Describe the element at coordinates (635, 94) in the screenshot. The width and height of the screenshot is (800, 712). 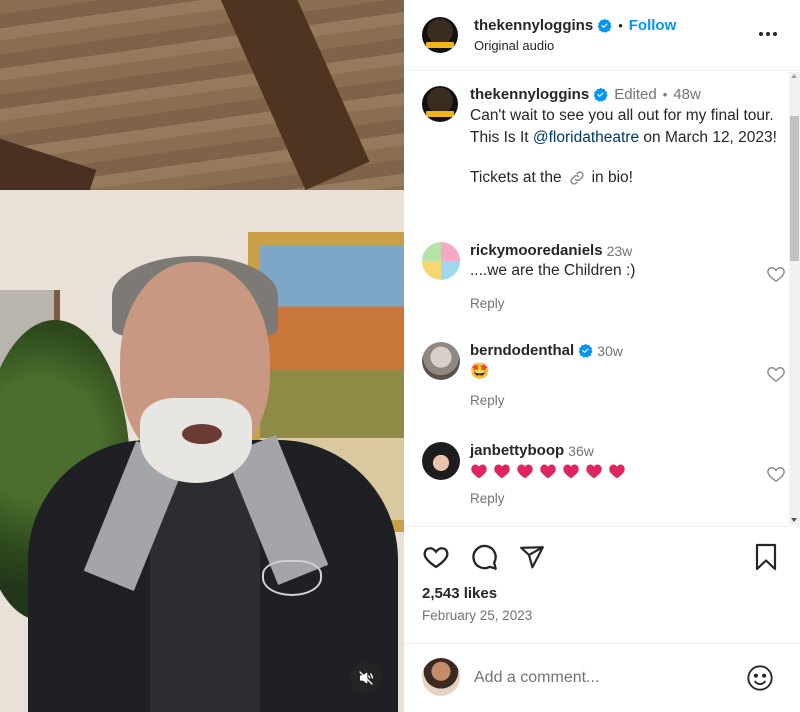
I see `edited-label: Edited` at that location.